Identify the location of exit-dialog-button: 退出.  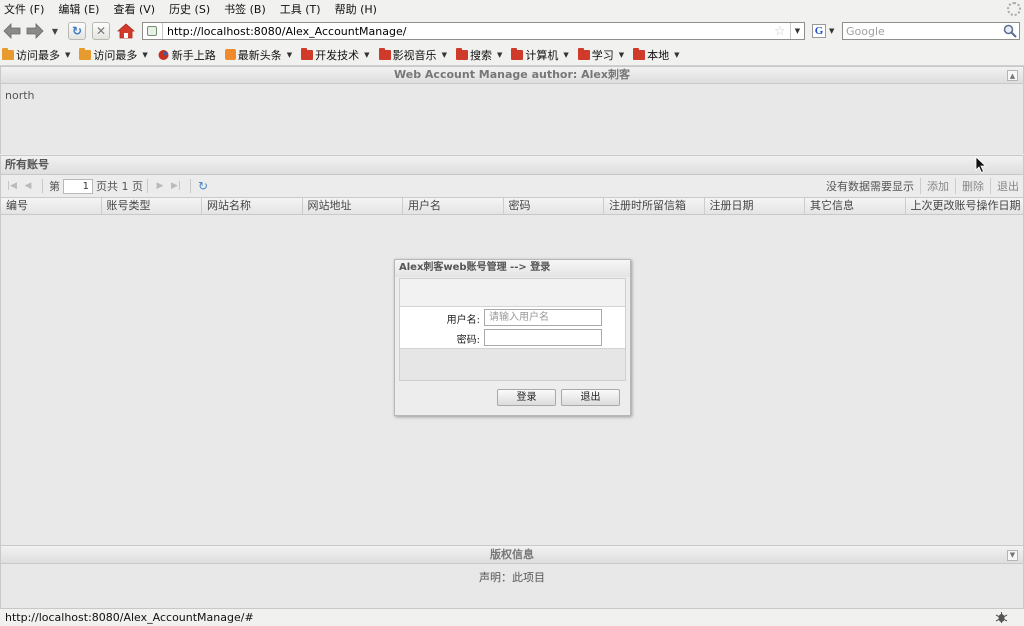
(590, 397).